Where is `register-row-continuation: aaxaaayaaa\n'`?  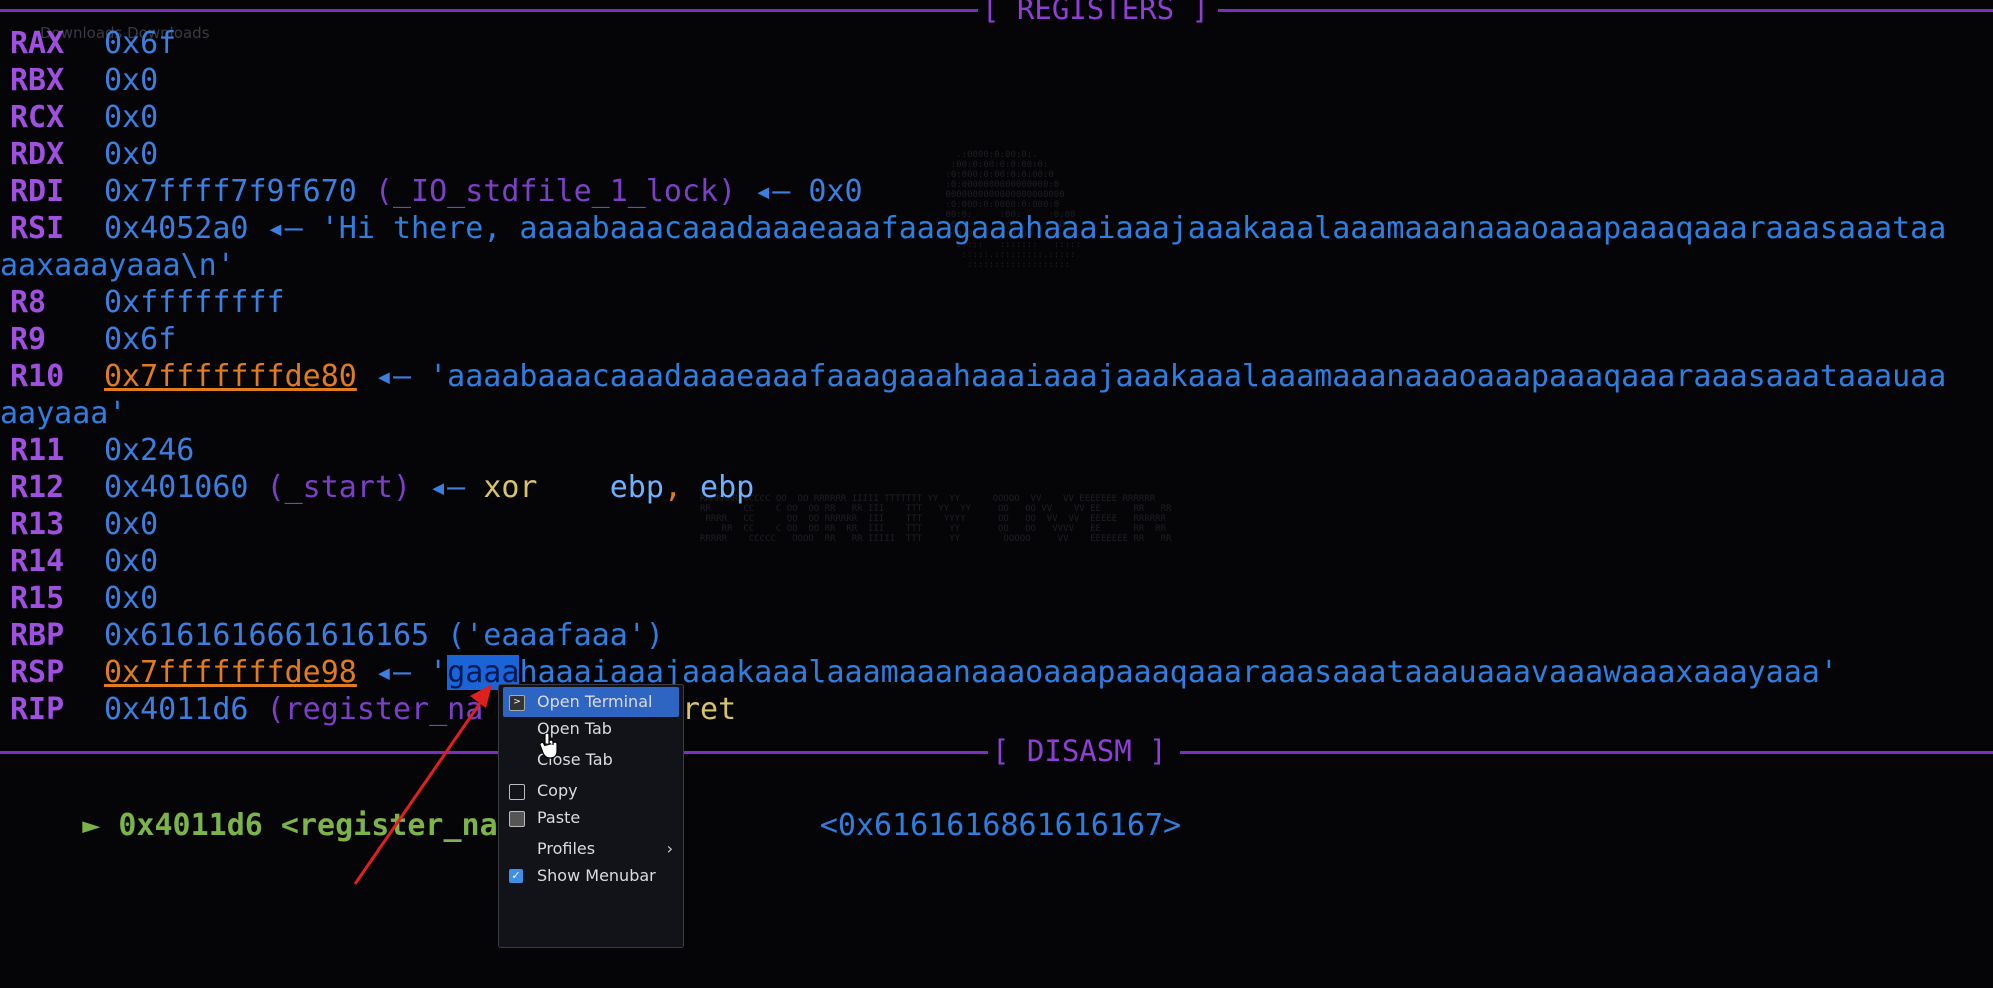
register-row-continuation: aaxaaayaaa\n' is located at coordinates (117, 265).